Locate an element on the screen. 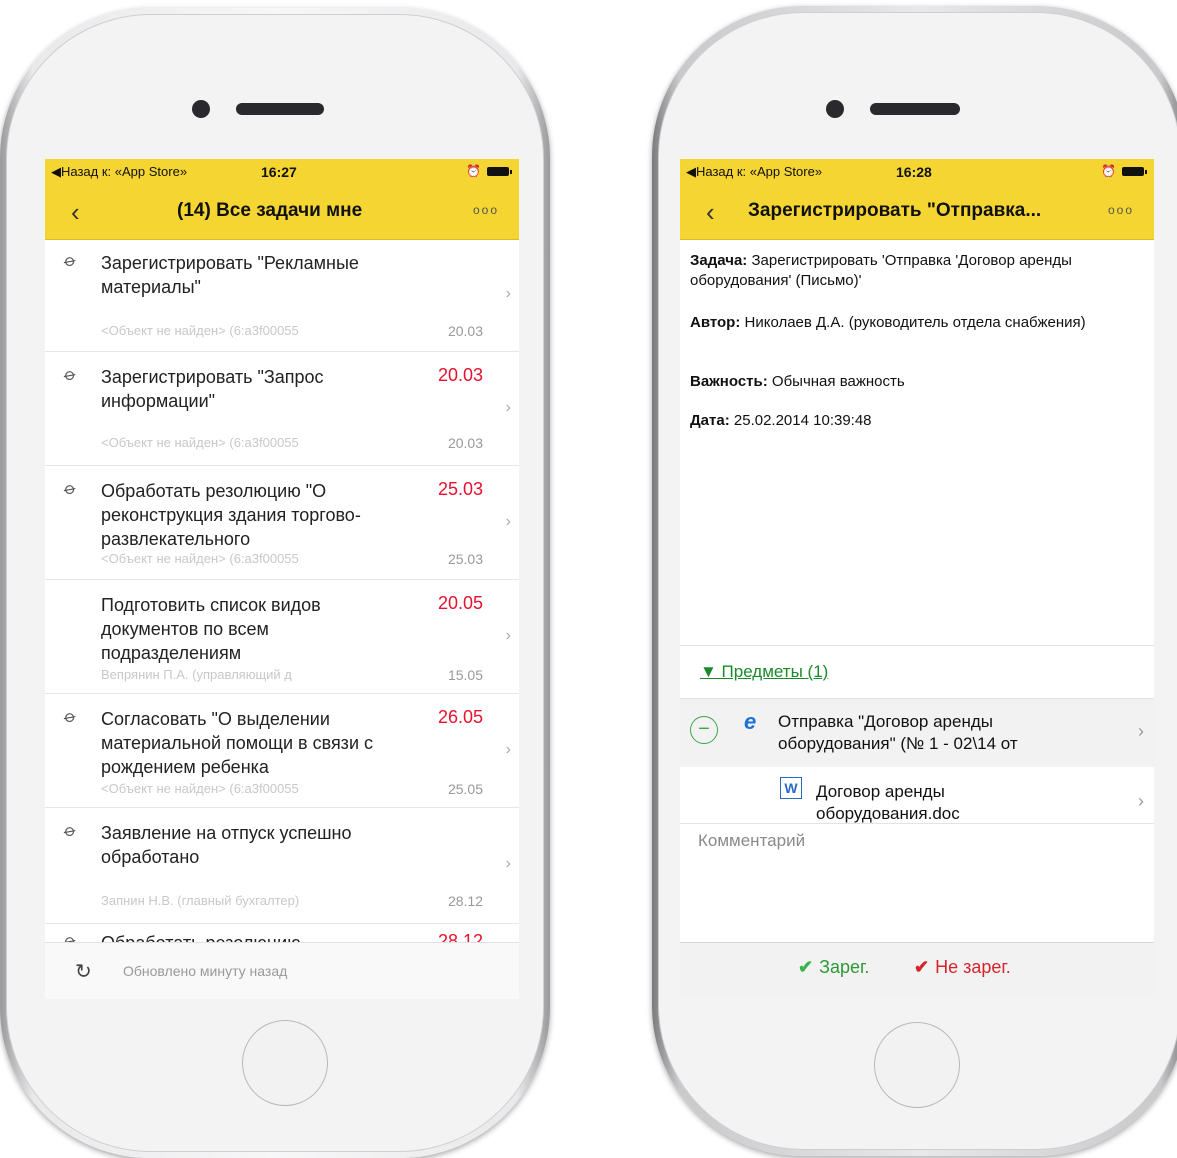 The image size is (1177, 1158). status-time: 16:27 is located at coordinates (279, 172).